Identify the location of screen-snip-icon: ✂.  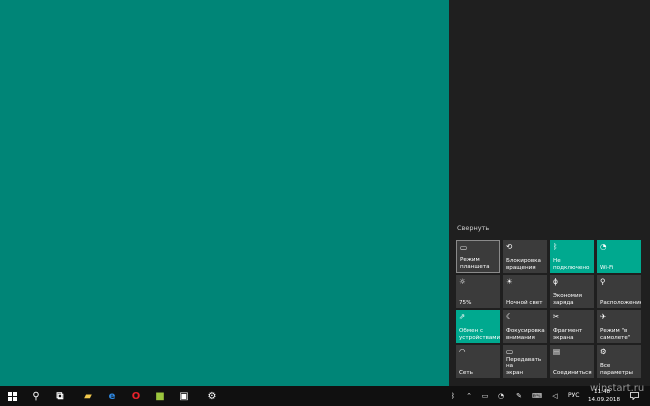
(556, 316).